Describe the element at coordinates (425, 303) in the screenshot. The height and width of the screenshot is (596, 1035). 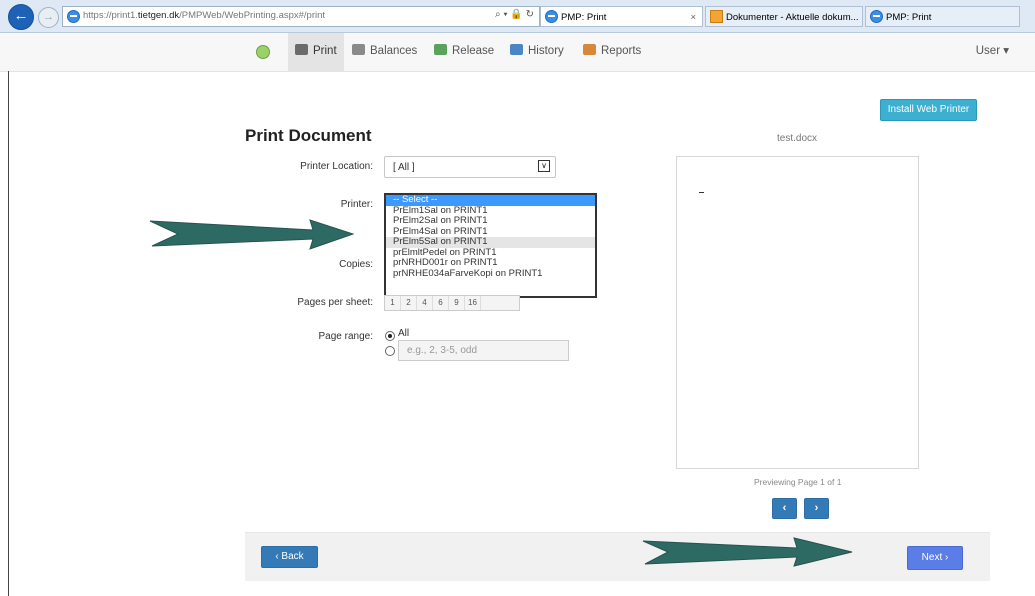
I see `pps-option: 4` at that location.